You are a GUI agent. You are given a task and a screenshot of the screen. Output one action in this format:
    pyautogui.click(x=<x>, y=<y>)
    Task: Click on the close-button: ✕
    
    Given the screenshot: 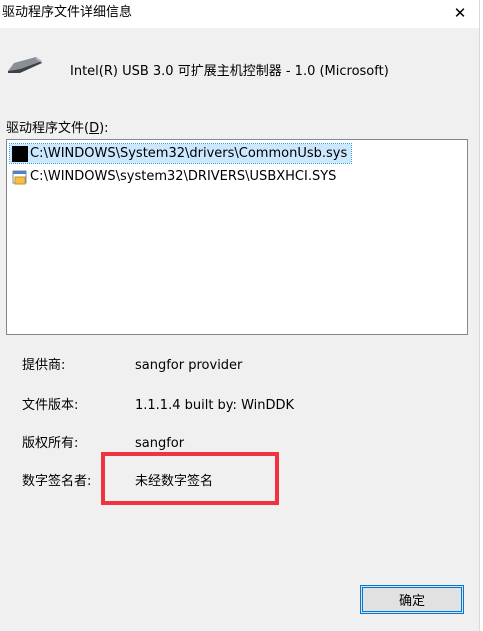 What is the action you would take?
    pyautogui.click(x=460, y=13)
    